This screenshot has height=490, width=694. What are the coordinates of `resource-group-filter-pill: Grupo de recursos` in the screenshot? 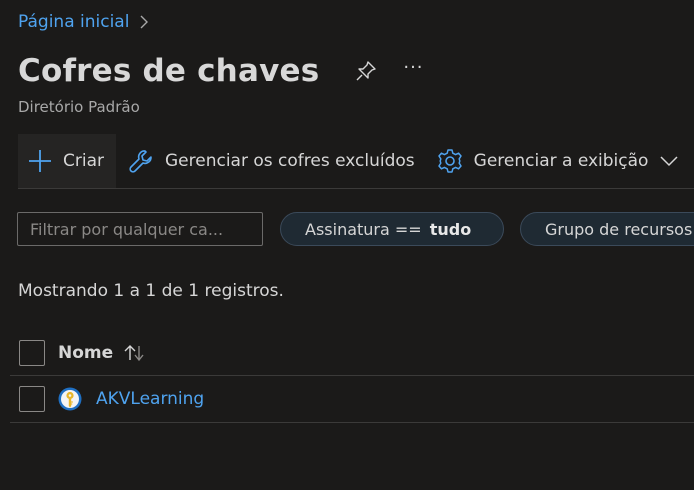 It's located at (607, 229).